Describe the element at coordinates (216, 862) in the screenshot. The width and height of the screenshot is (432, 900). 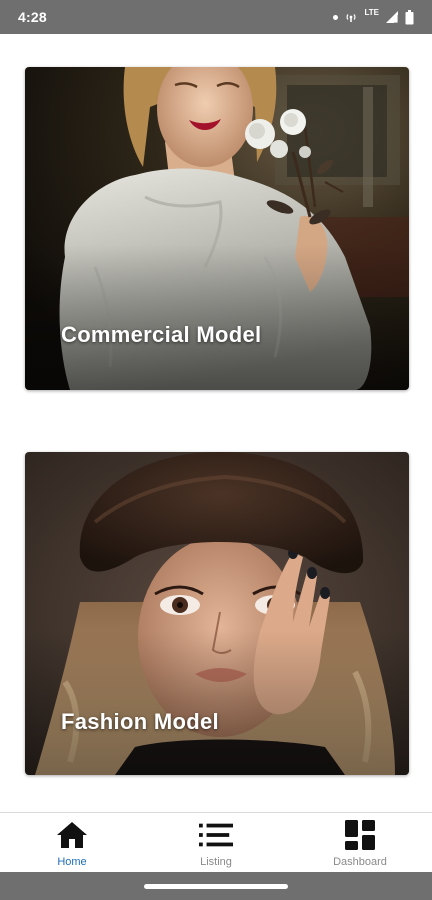
I see `nav-label-listing: Listing` at that location.